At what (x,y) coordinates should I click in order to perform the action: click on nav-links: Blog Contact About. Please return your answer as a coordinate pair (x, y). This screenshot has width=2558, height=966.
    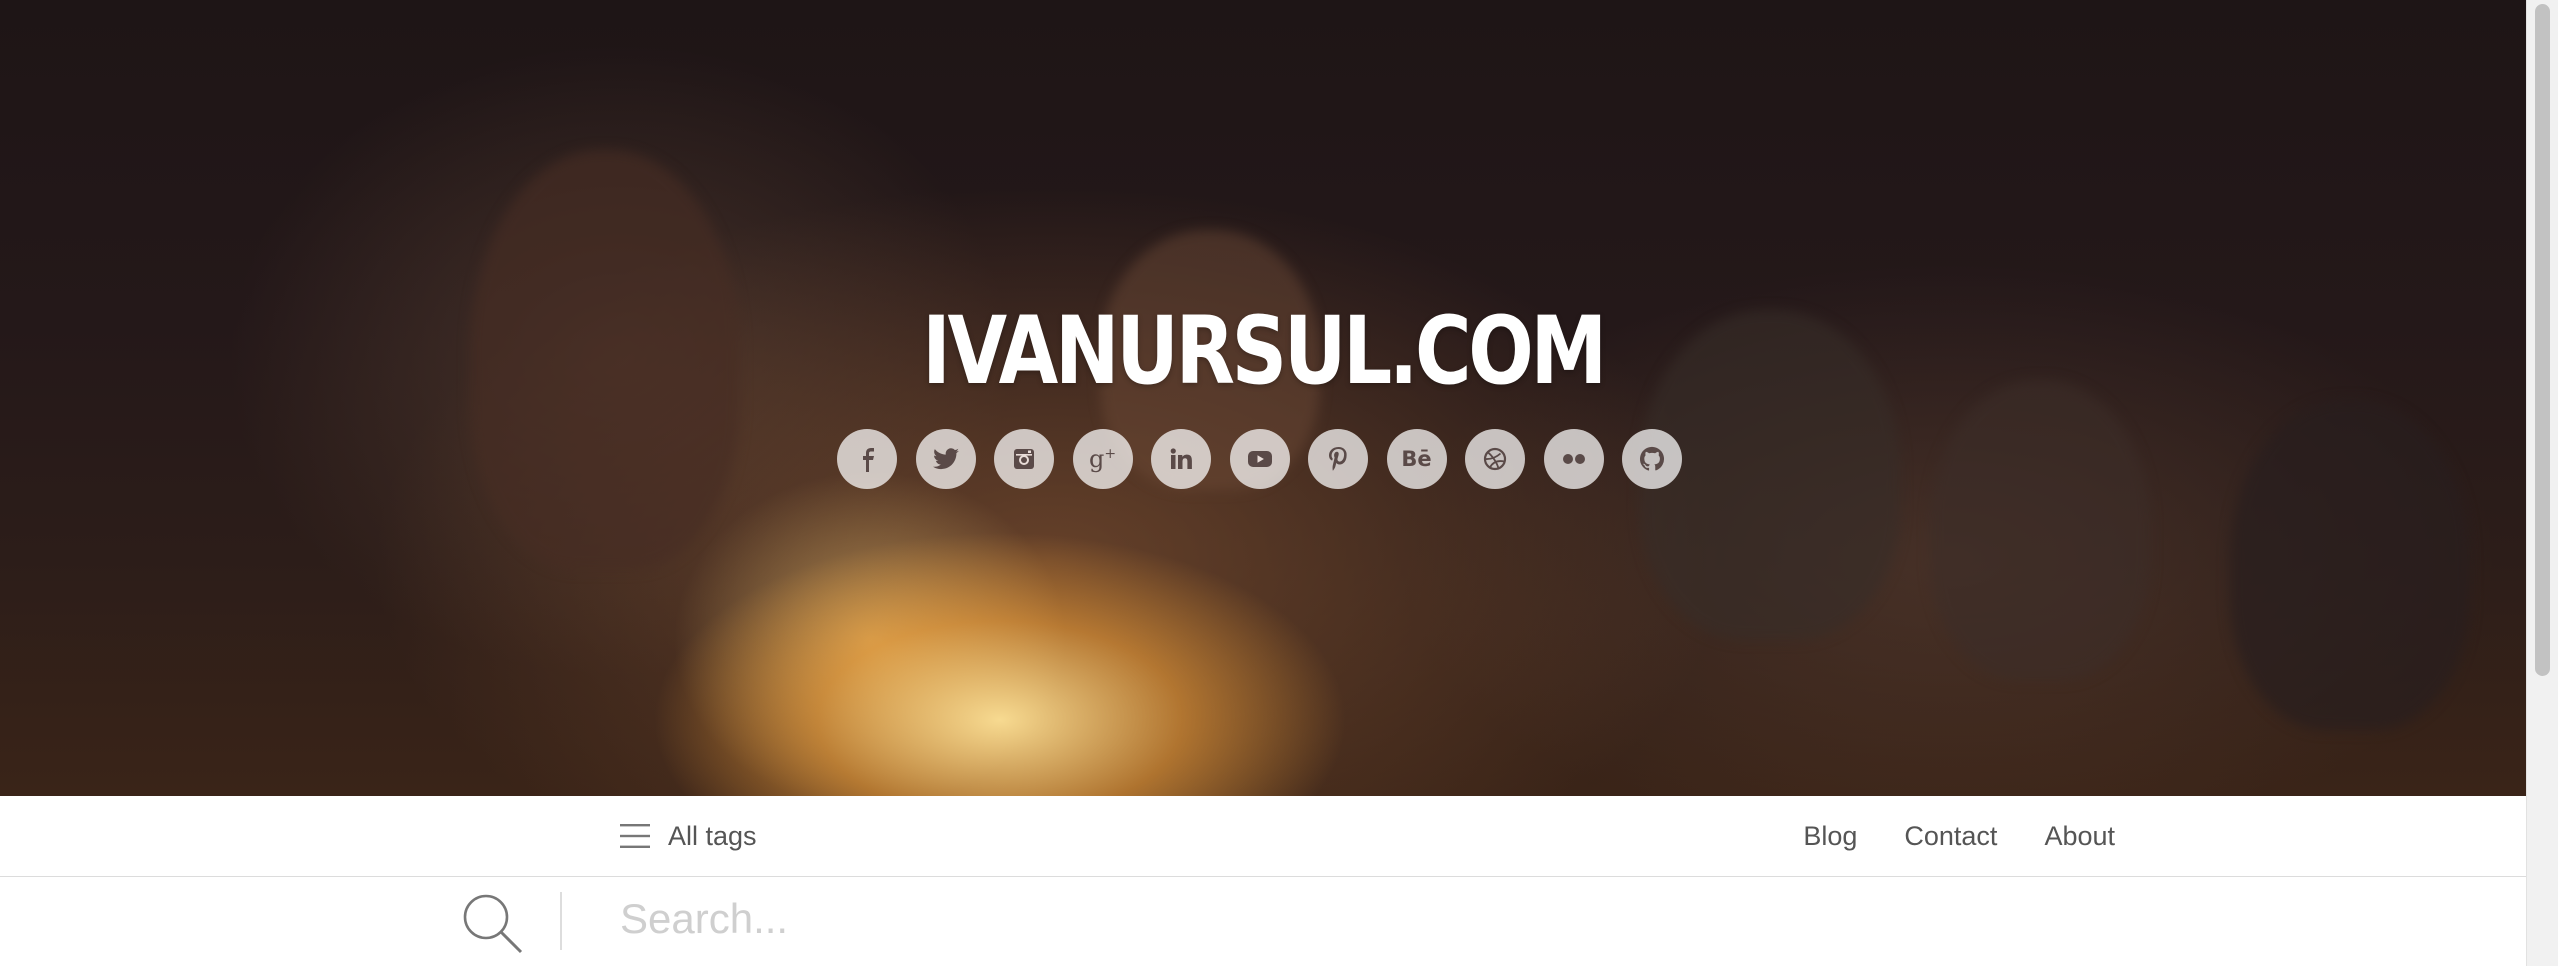
    Looking at the image, I should click on (1935, 836).